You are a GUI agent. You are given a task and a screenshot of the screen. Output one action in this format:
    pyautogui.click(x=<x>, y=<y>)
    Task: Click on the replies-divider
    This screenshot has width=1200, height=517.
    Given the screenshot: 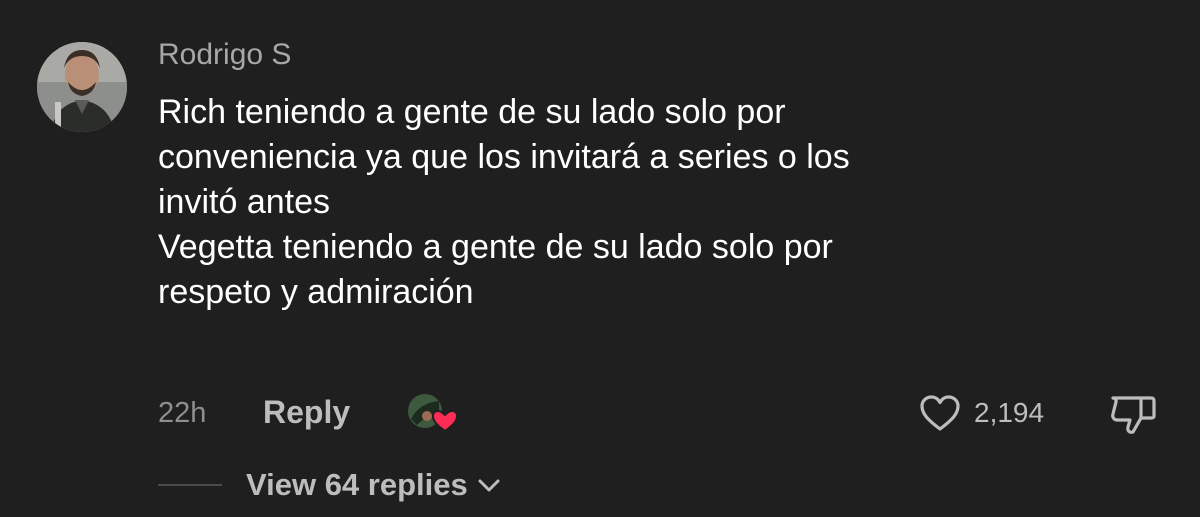 What is the action you would take?
    pyautogui.click(x=190, y=485)
    